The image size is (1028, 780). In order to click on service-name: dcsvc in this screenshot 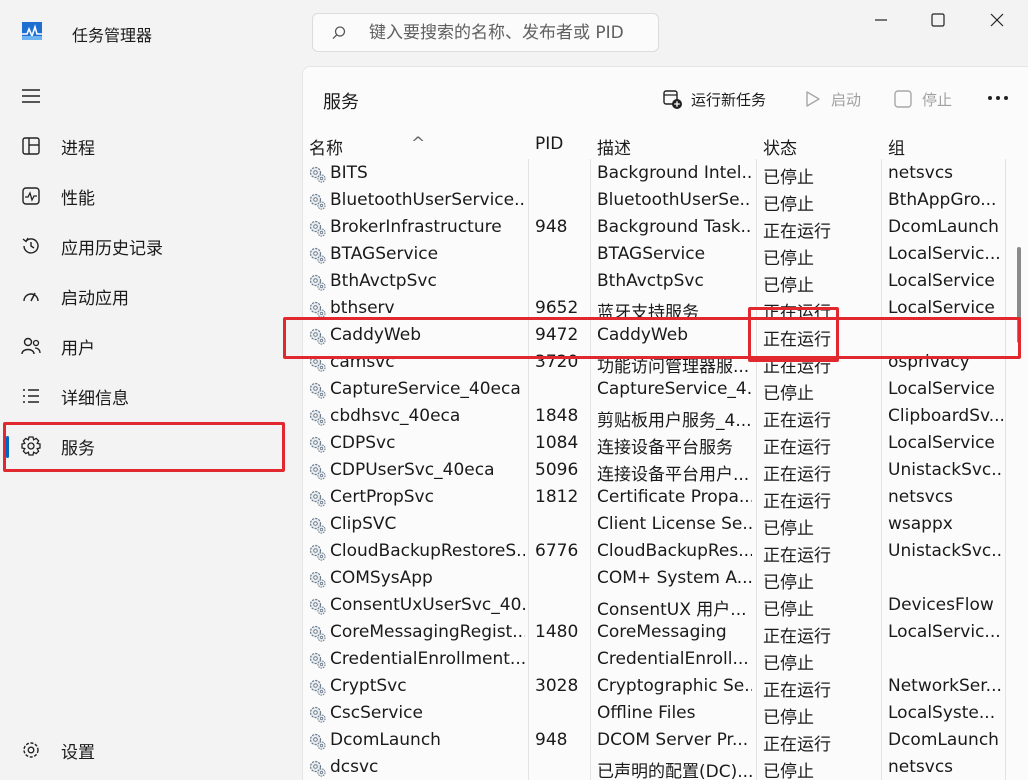, I will do `click(354, 767)`.